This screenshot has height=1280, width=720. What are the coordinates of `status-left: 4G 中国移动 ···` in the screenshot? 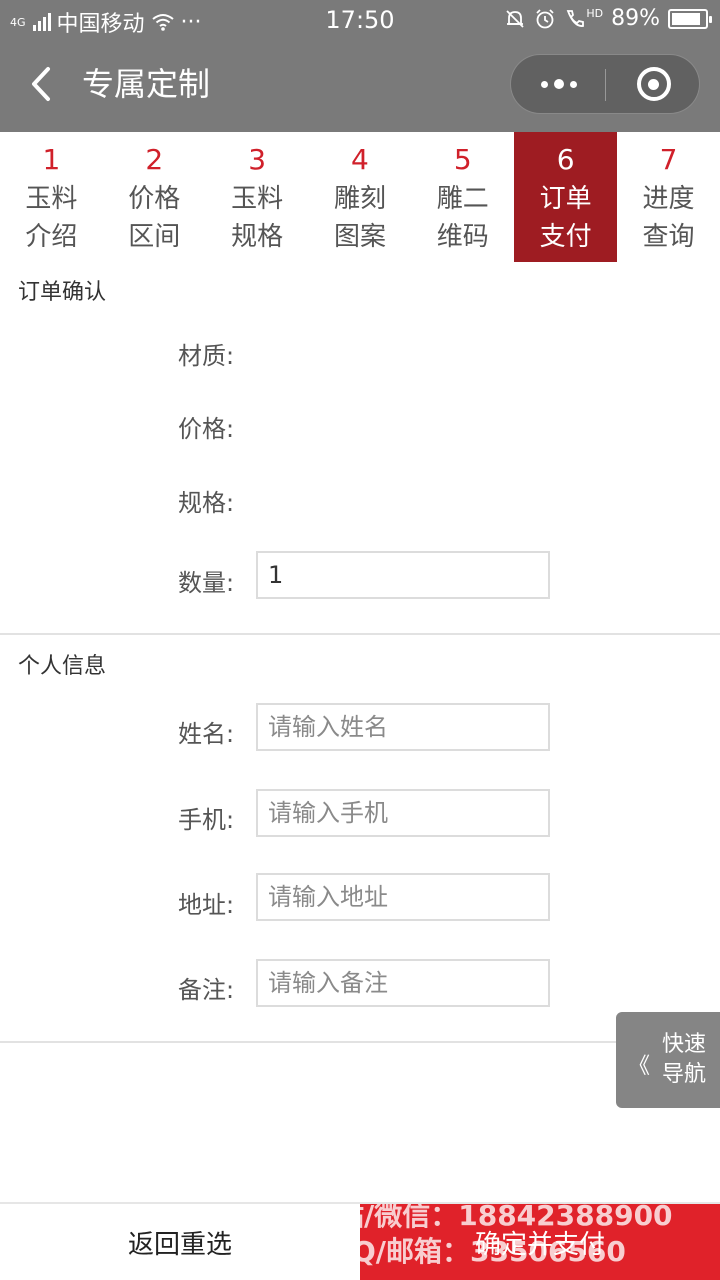 It's located at (106, 22).